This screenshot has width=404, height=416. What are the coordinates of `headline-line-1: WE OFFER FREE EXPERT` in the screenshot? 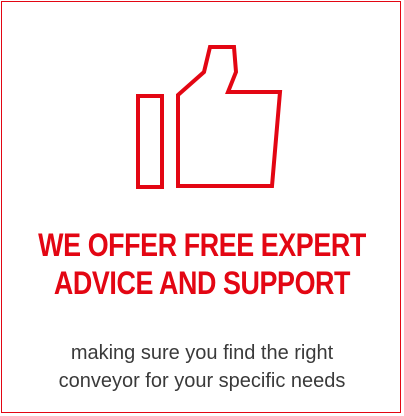 It's located at (202, 245).